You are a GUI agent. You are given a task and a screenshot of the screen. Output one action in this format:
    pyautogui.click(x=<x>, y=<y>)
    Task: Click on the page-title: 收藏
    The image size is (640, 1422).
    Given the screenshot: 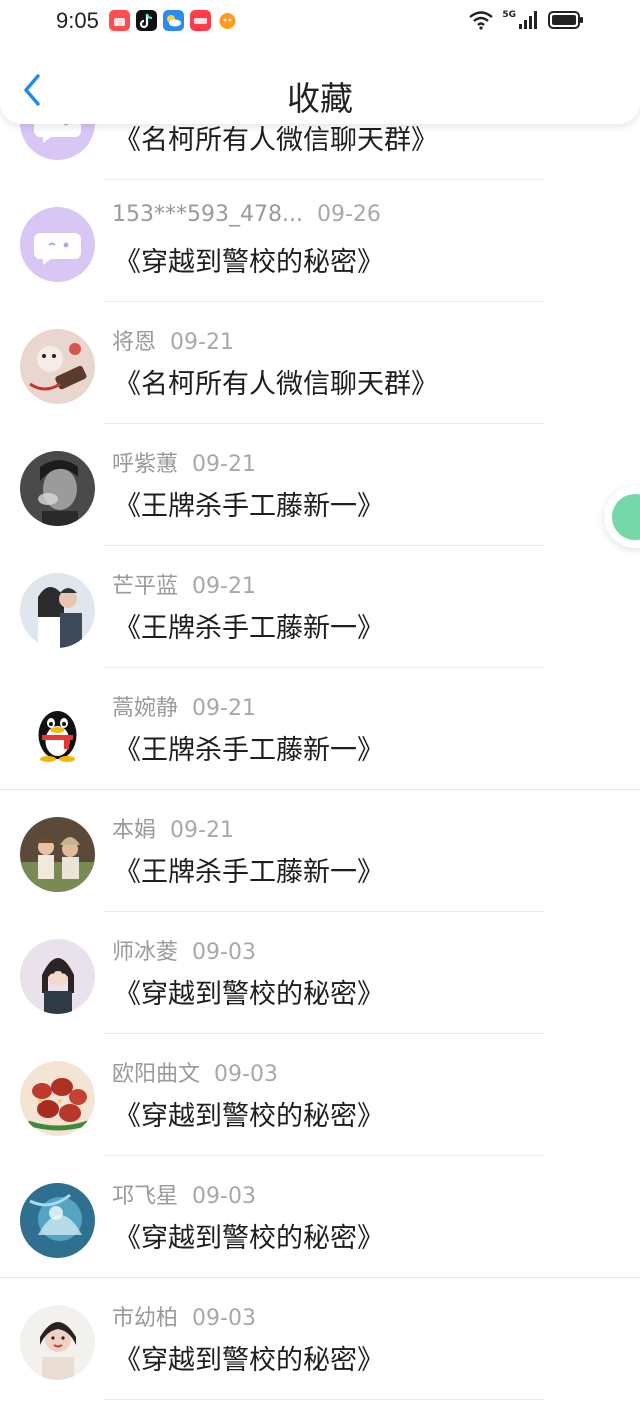 What is the action you would take?
    pyautogui.click(x=320, y=98)
    